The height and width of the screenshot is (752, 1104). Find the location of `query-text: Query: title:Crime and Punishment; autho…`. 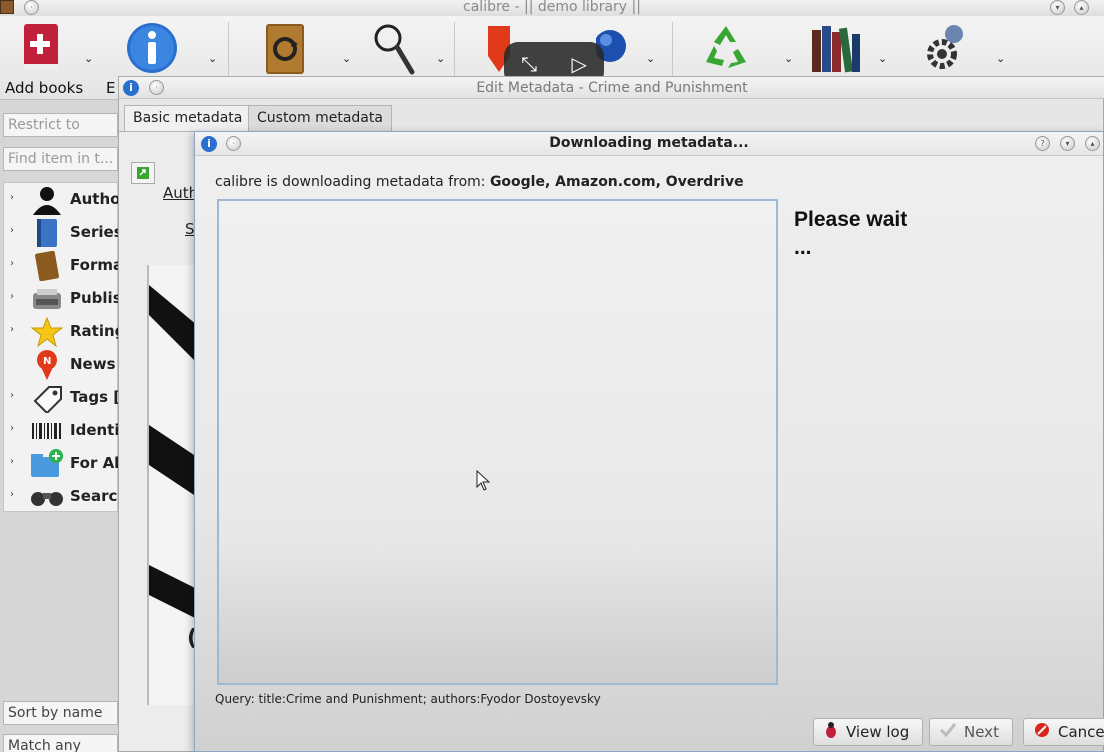

query-text: Query: title:Crime and Punishment; autho… is located at coordinates (408, 699).